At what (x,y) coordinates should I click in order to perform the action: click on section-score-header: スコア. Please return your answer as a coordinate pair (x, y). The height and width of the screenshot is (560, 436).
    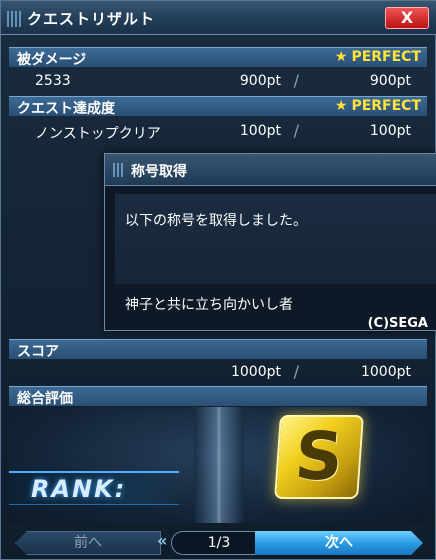
    Looking at the image, I should click on (218, 349).